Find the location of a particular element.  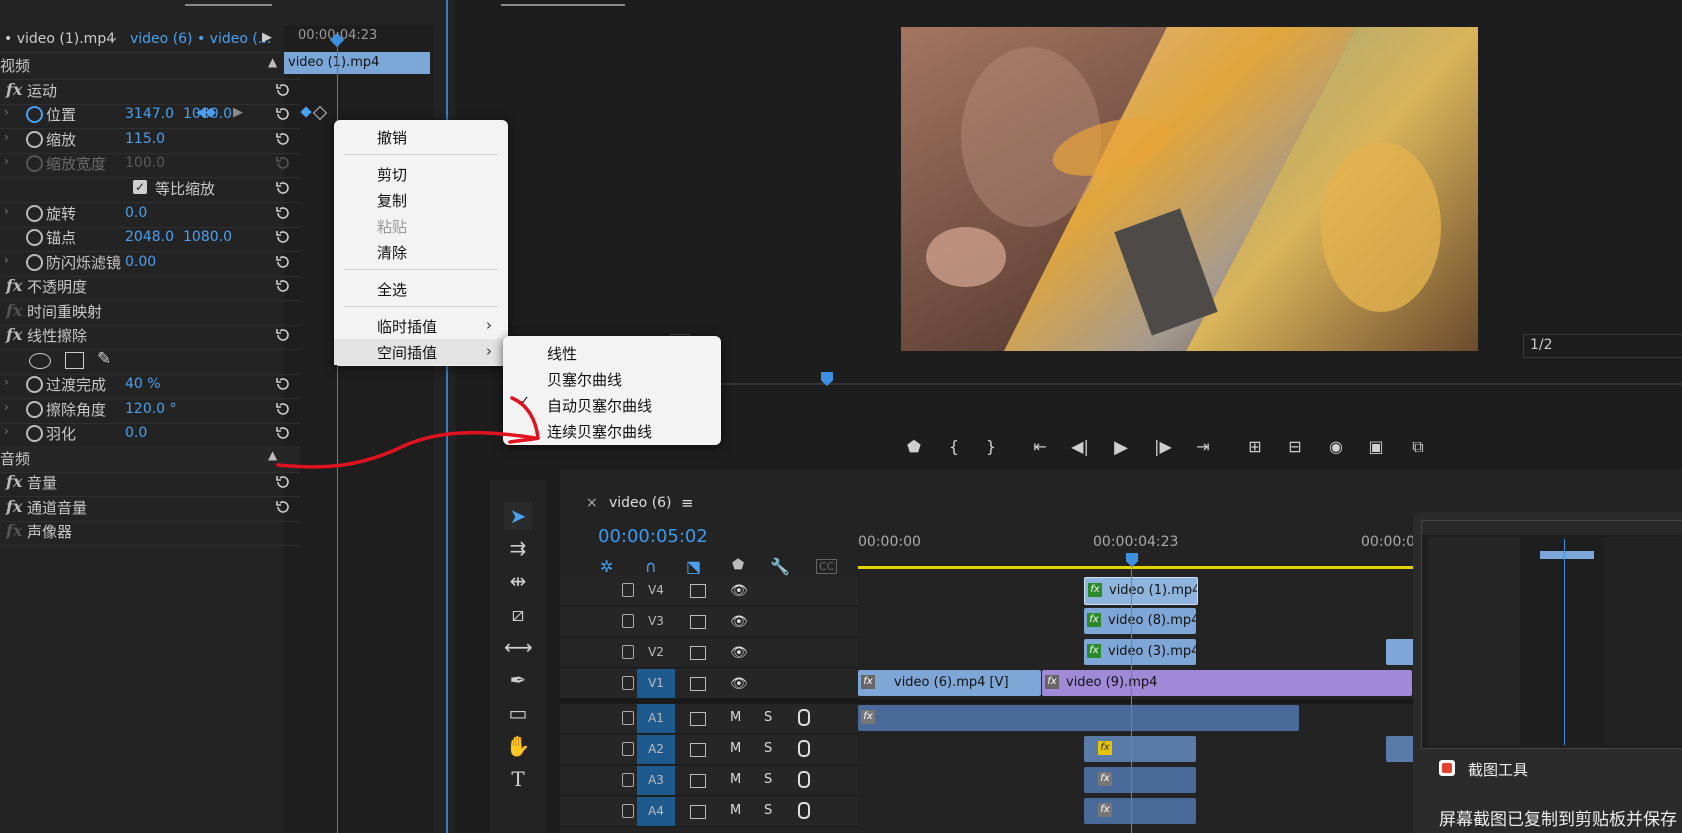

settings-wrench-icon: 🔧 is located at coordinates (780, 566).